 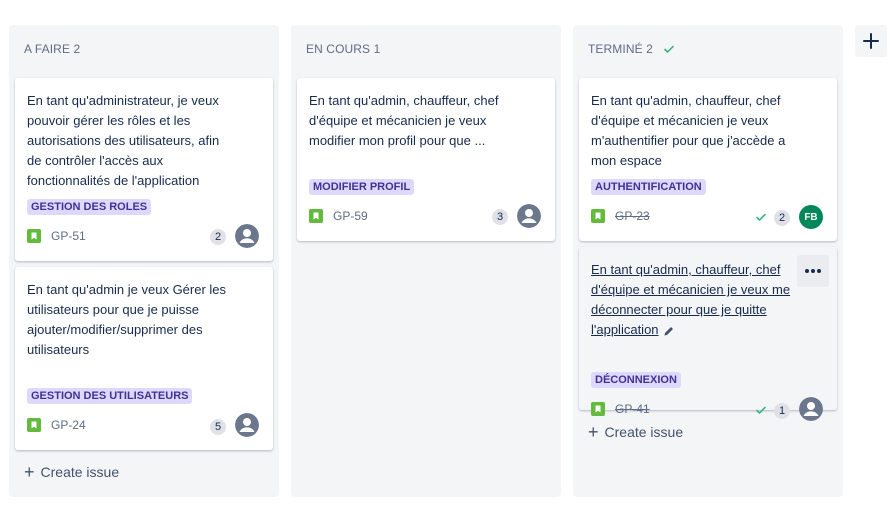 I want to click on issue-key: GP-41, so click(x=632, y=409).